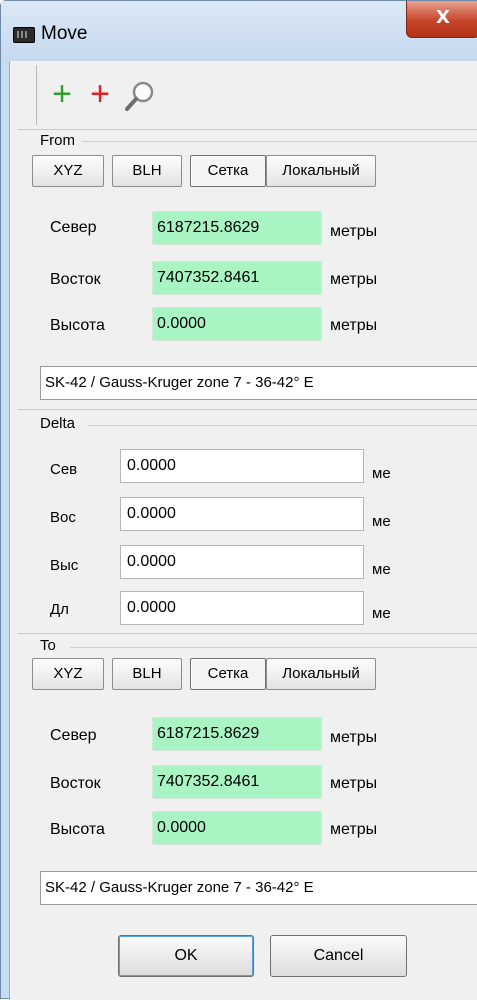 The image size is (477, 1000). What do you see at coordinates (64, 565) in the screenshot?
I see `delta-height-label: Выс` at bounding box center [64, 565].